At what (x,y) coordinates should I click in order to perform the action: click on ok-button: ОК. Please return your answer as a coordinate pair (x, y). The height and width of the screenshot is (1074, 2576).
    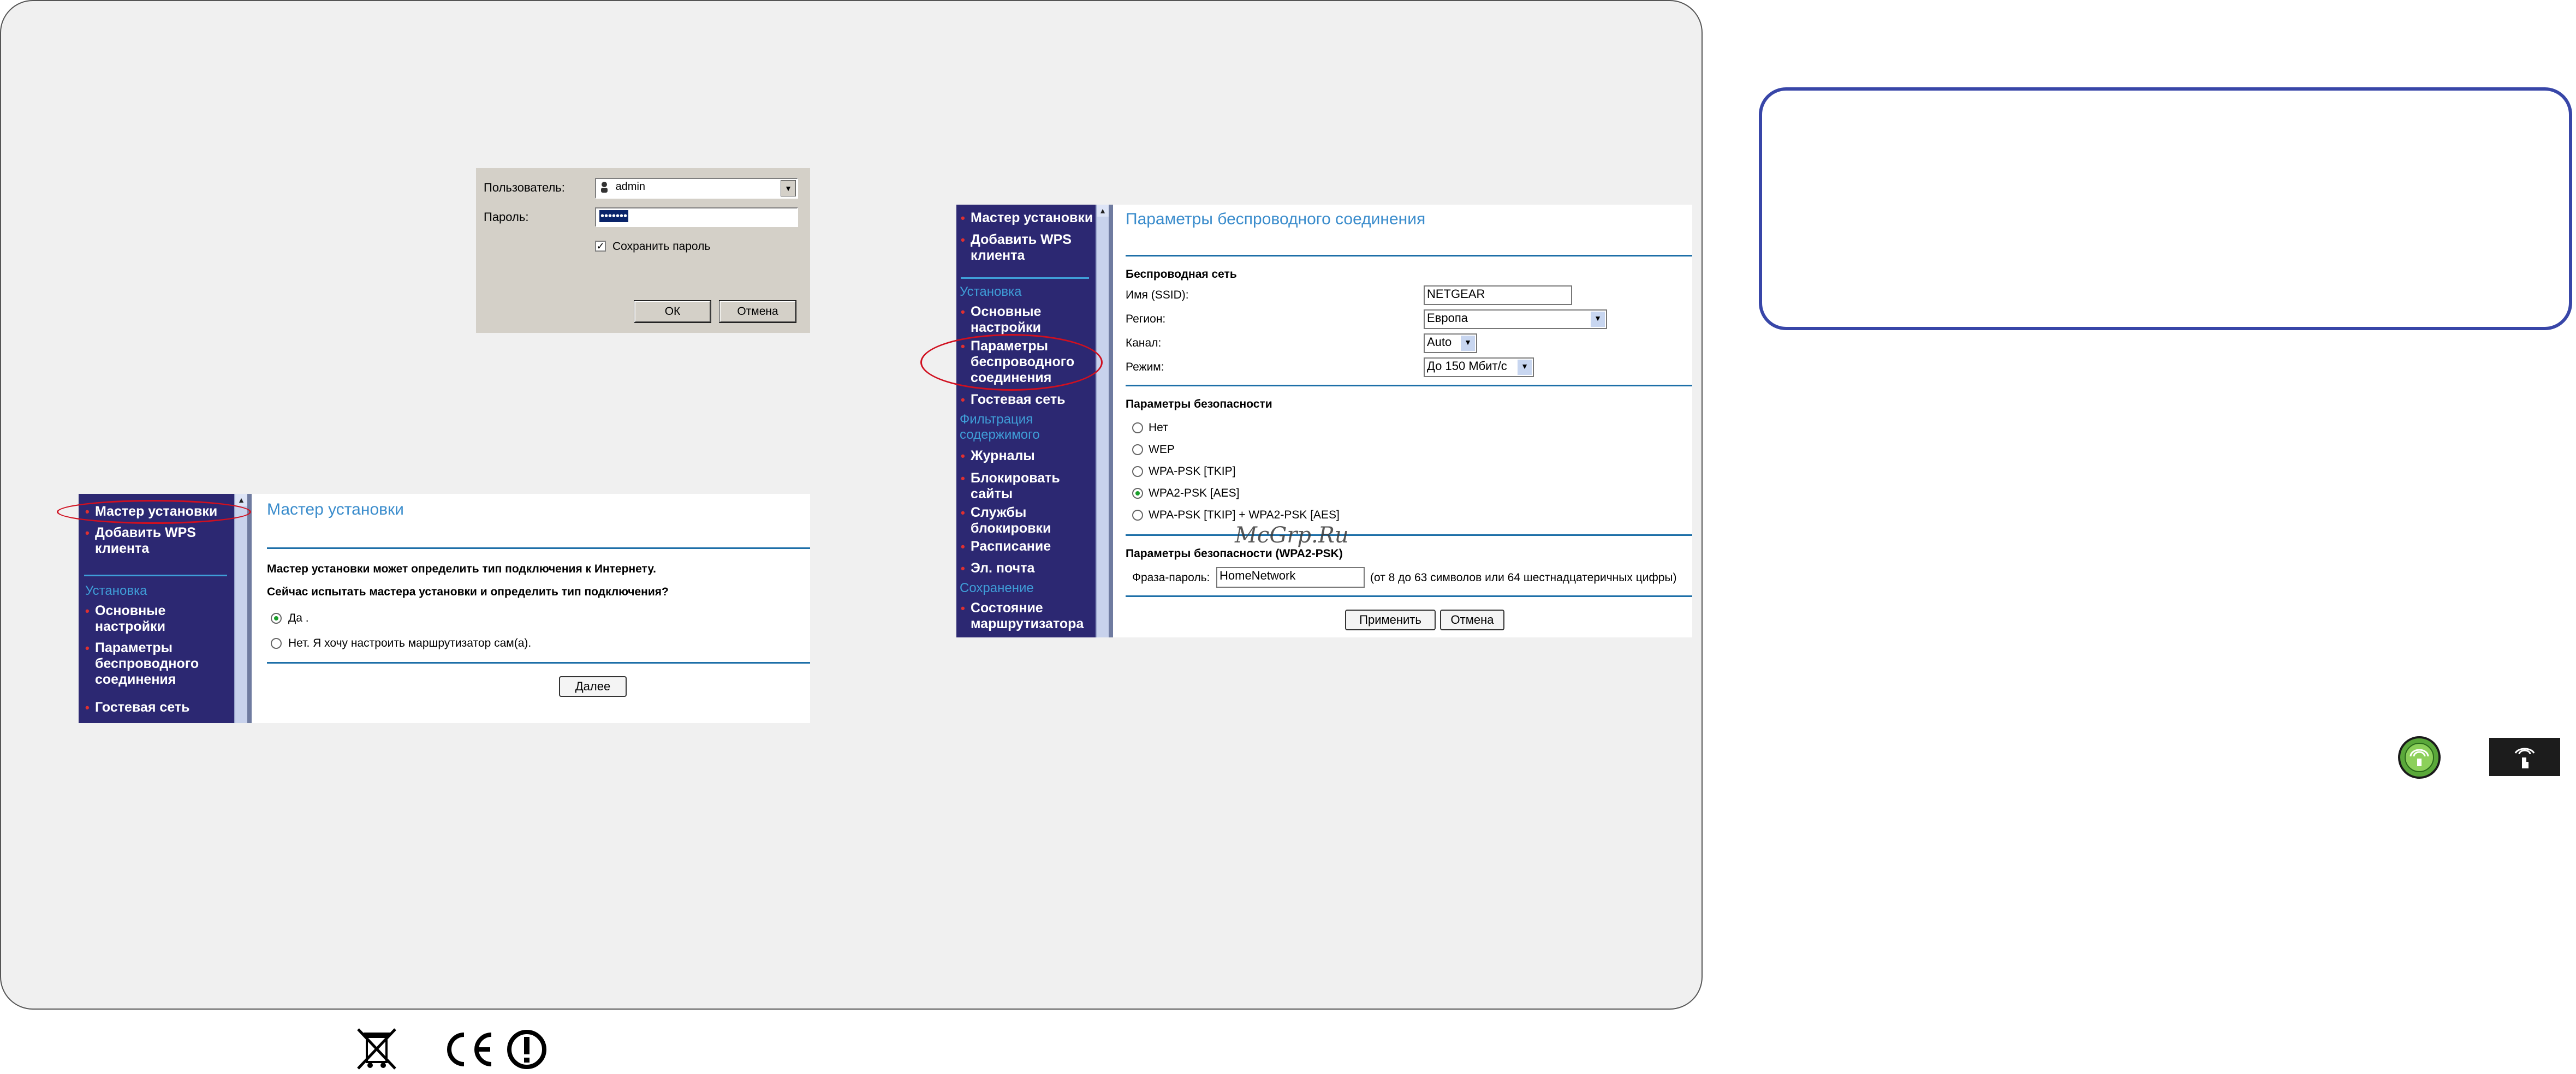
    Looking at the image, I should click on (672, 312).